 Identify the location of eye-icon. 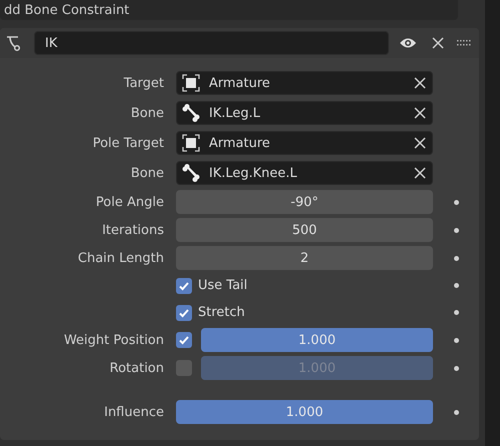
(408, 43).